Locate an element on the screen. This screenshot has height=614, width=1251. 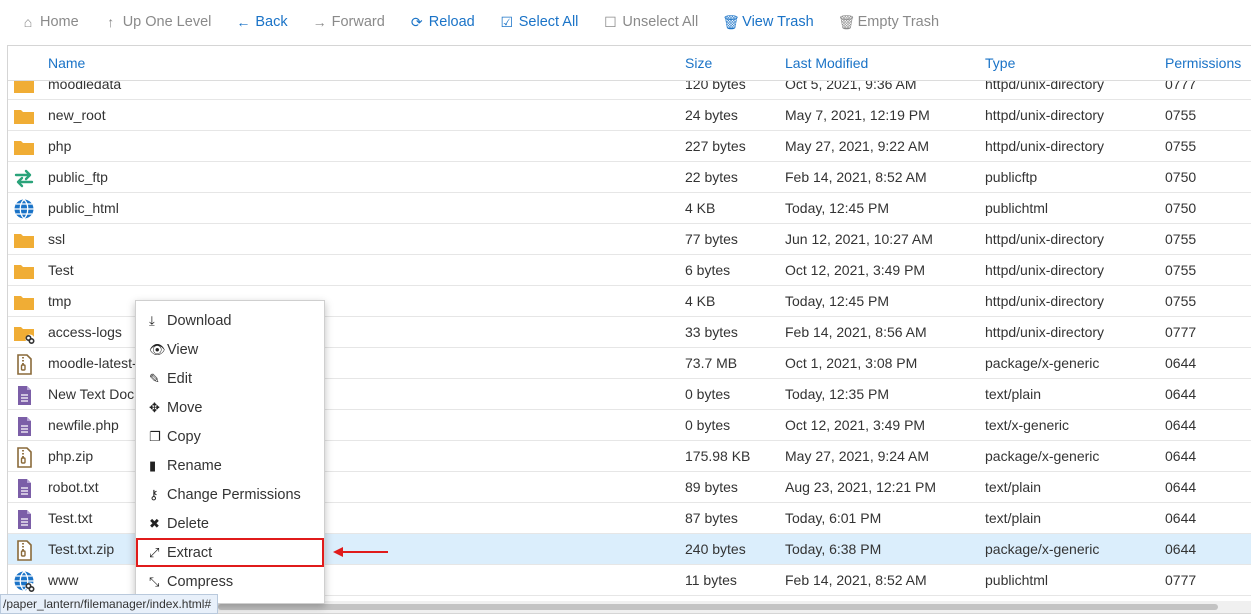
file-type: publicftp is located at coordinates (1011, 177).